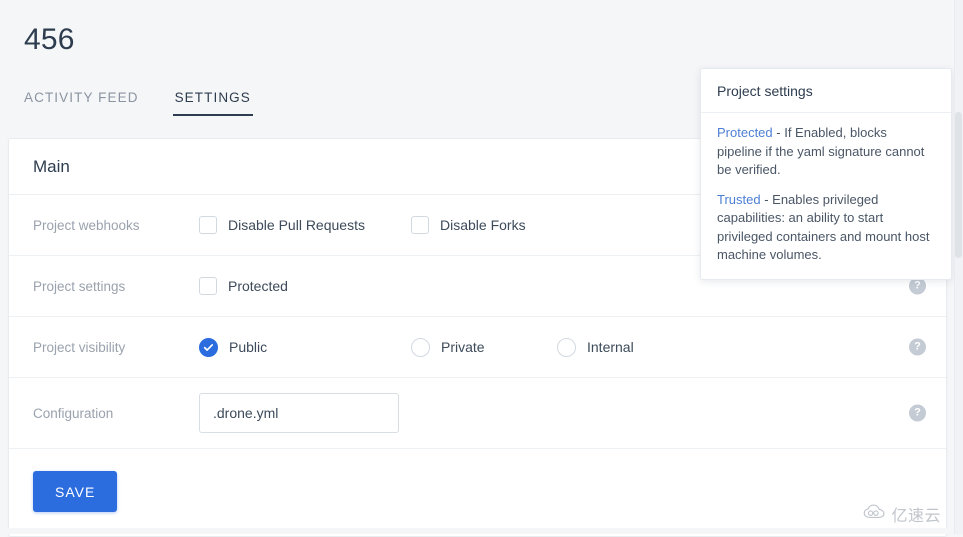 This screenshot has height=537, width=963. What do you see at coordinates (258, 286) in the screenshot?
I see `checkbox-protected-label: Protected` at bounding box center [258, 286].